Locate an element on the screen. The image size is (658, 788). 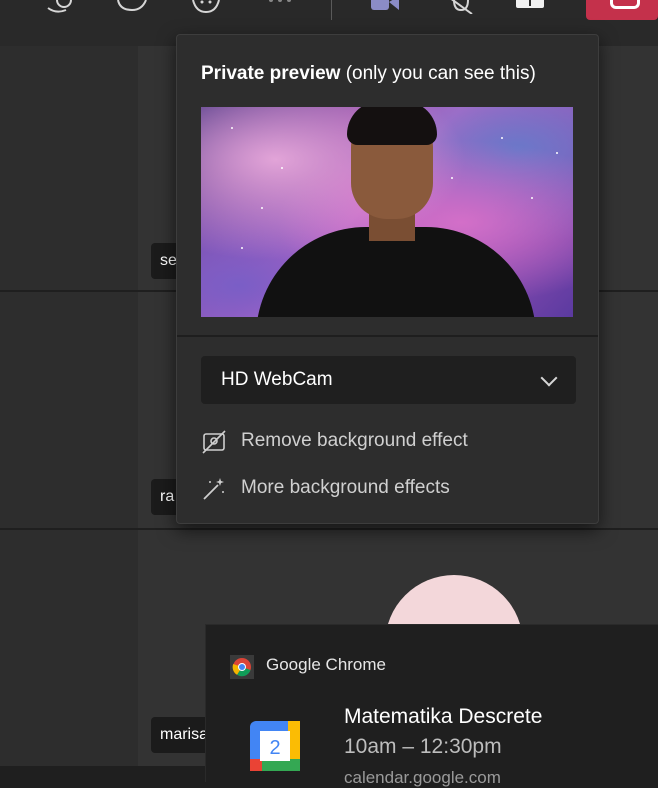
camera-select-value: HD WebCam is located at coordinates (277, 379).